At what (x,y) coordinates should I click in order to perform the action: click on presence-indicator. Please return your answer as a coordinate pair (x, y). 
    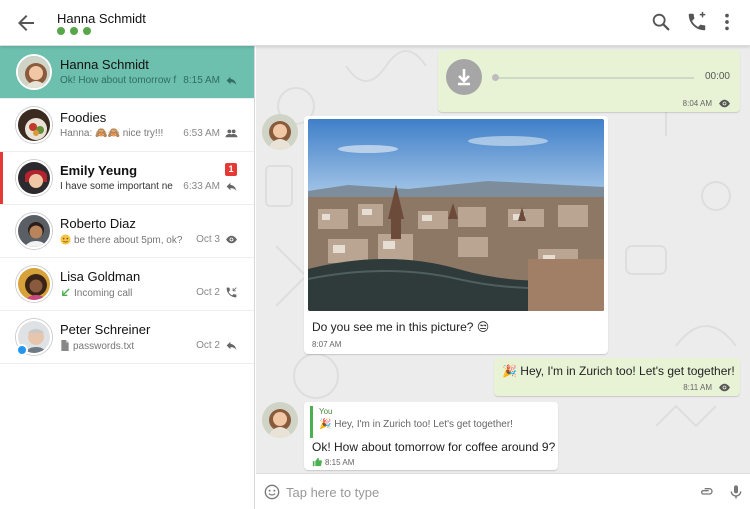
    Looking at the image, I should click on (74, 31).